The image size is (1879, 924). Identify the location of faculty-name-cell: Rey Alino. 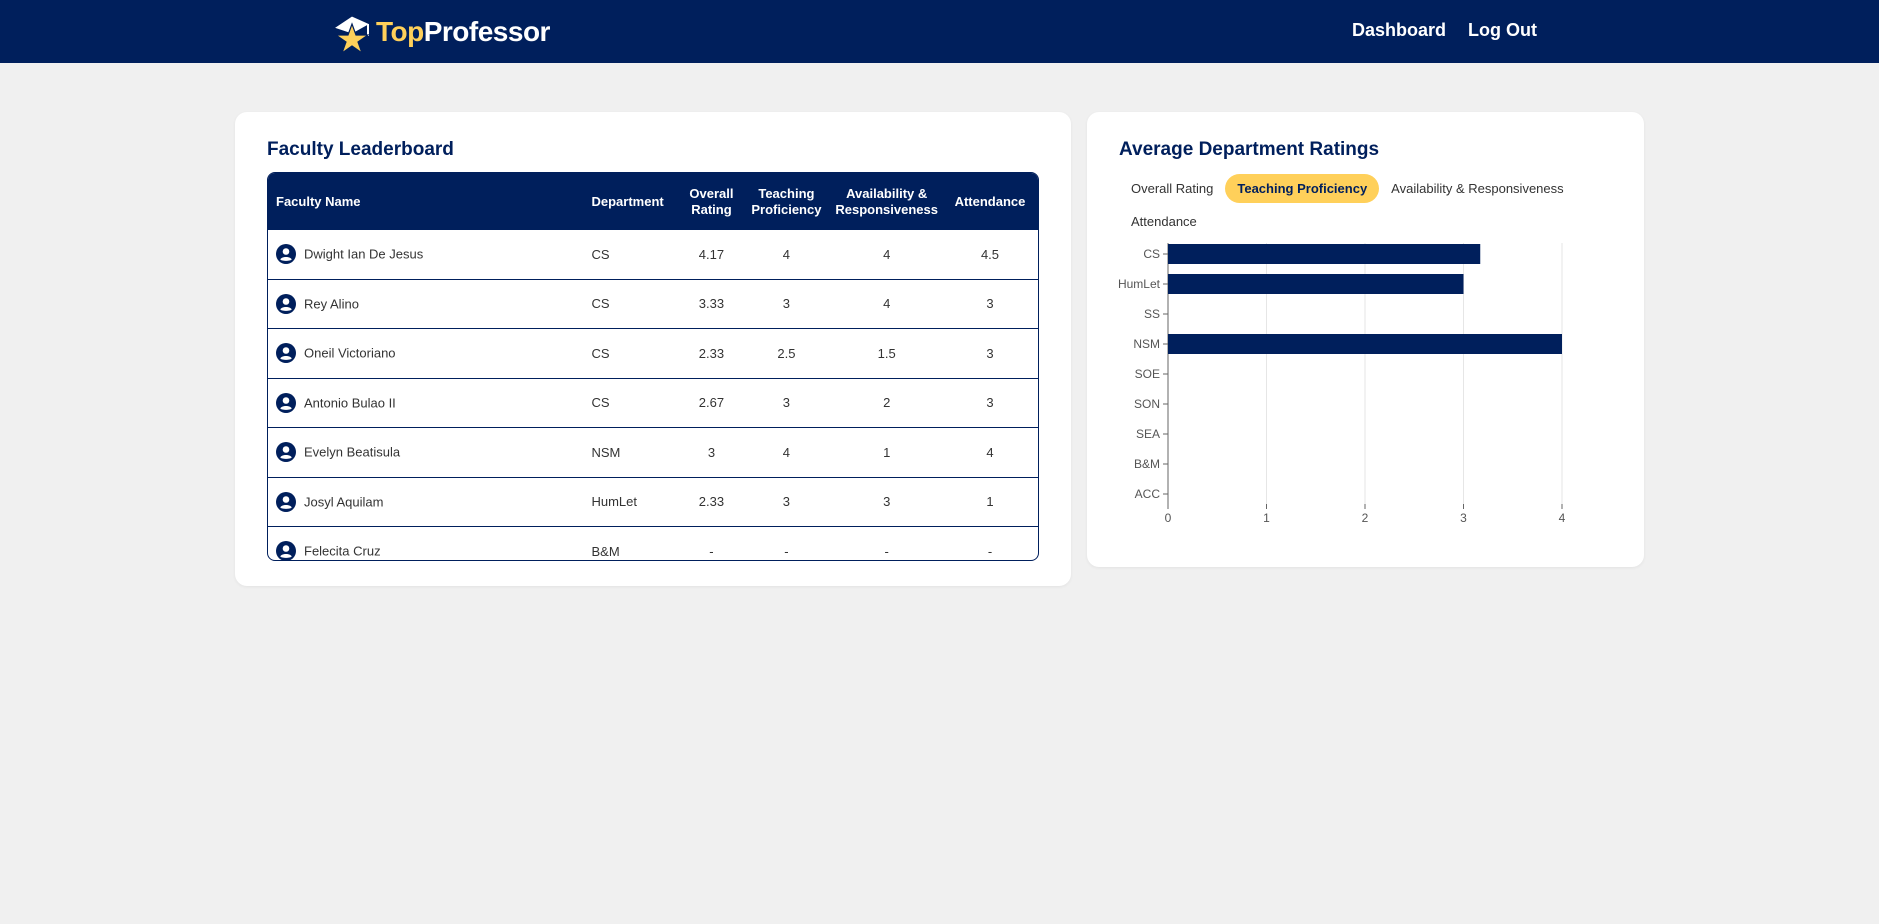
(428, 303).